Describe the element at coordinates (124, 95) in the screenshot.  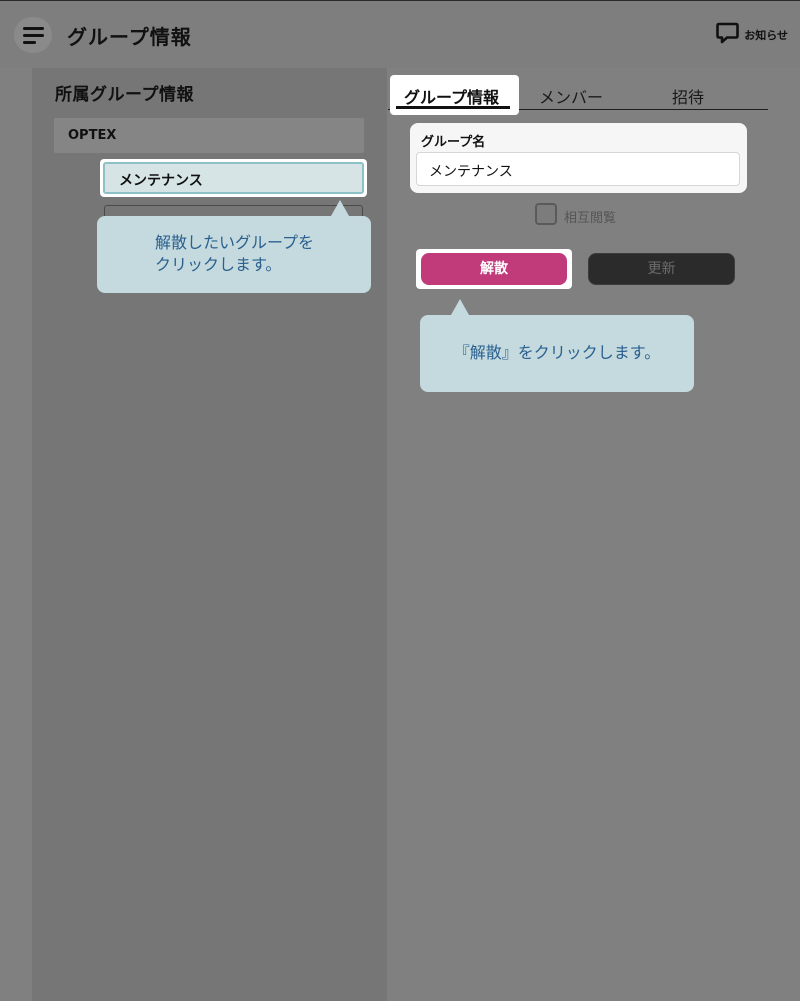
I see `group-list-title: 所属グループ情報` at that location.